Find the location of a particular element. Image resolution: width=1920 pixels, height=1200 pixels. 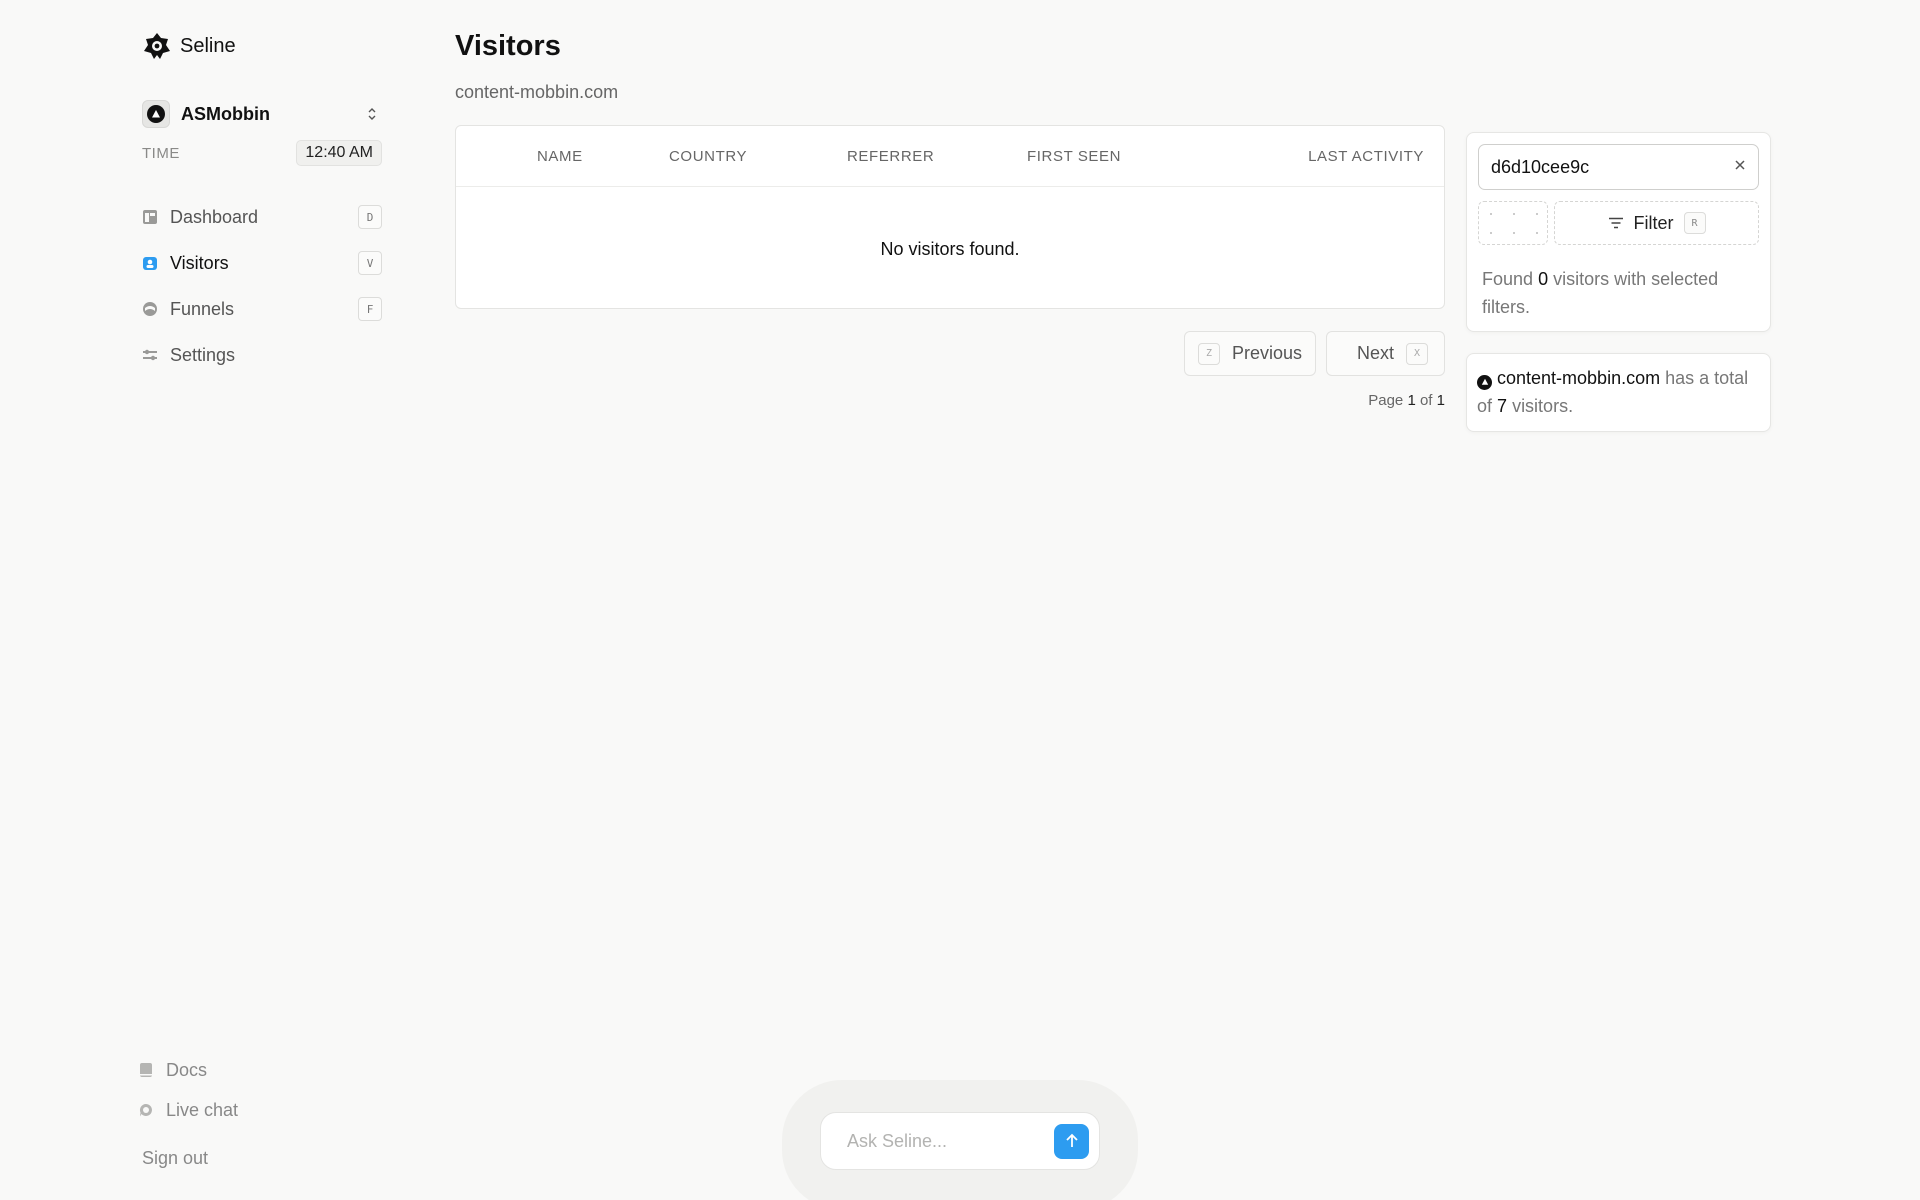

live-chat-label: Live chat is located at coordinates (202, 1109).